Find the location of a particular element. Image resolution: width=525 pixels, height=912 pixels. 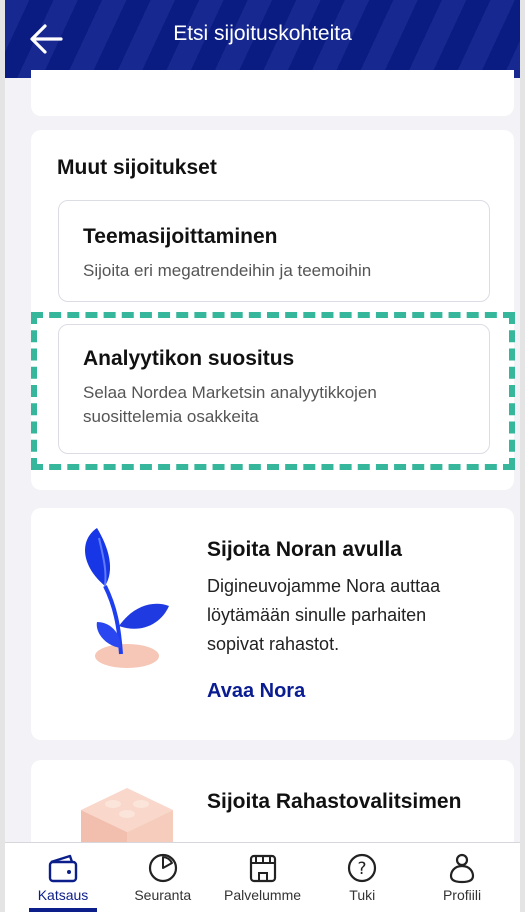

app-header: Etsi sijoituskohteita is located at coordinates (262, 39).